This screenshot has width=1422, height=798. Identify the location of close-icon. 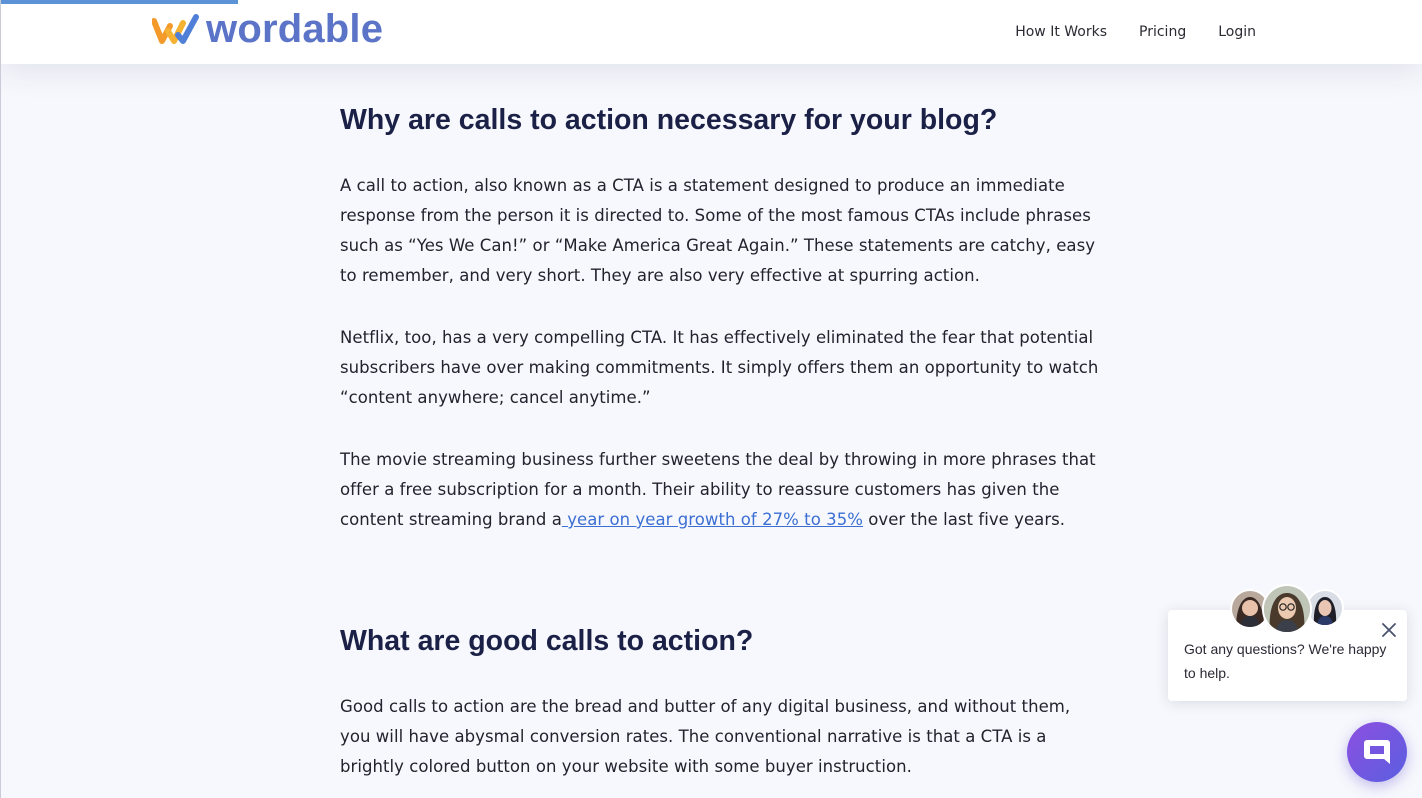
(1389, 630).